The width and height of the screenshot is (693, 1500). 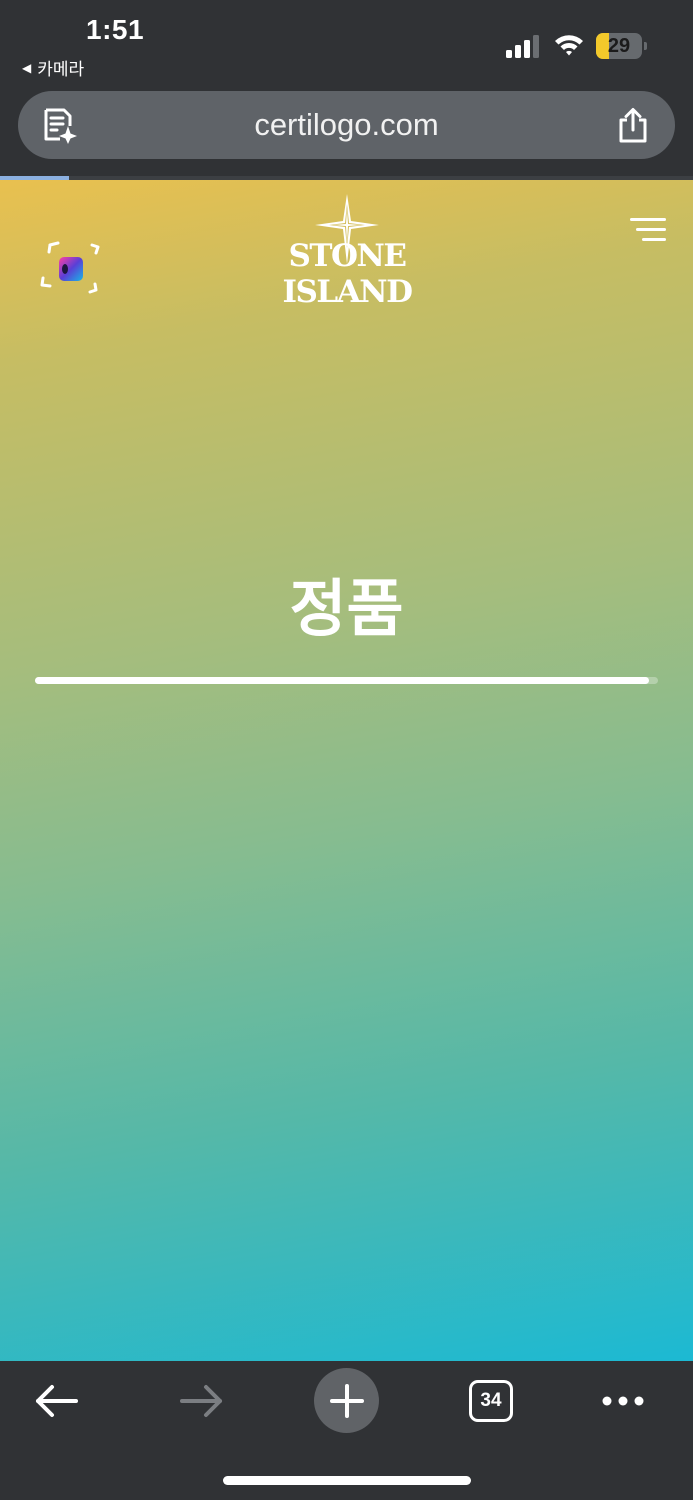 I want to click on status-bar: 1:51 ◀ 카메라 29, so click(x=346, y=43).